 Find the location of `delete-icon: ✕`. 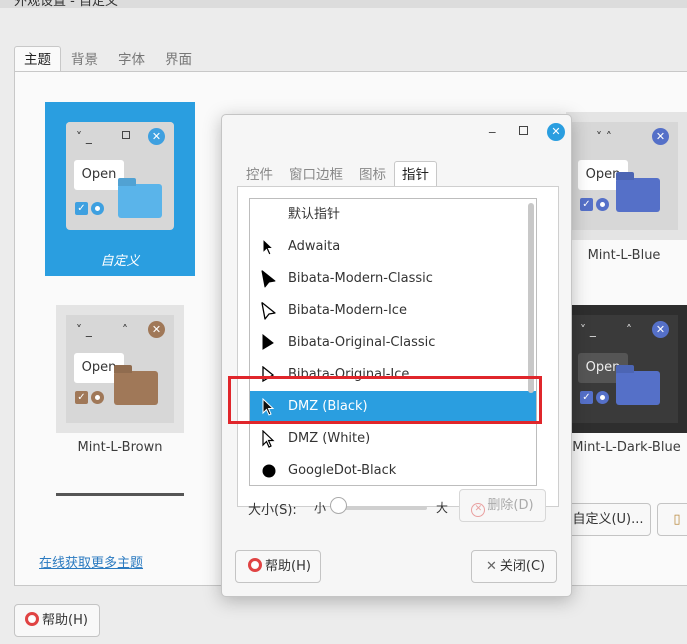

delete-icon: ✕ is located at coordinates (478, 510).